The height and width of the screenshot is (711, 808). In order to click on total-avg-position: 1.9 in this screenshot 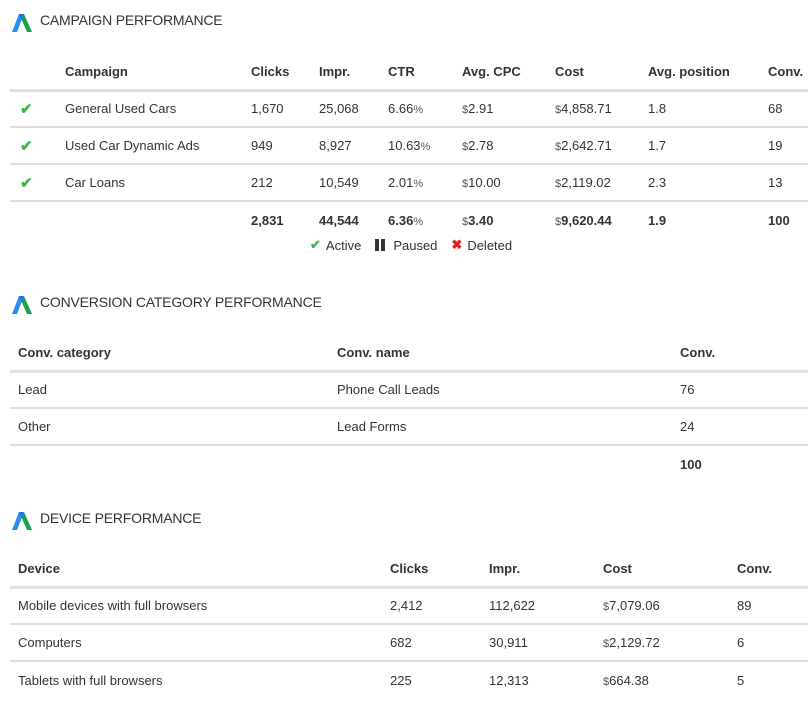, I will do `click(657, 220)`.